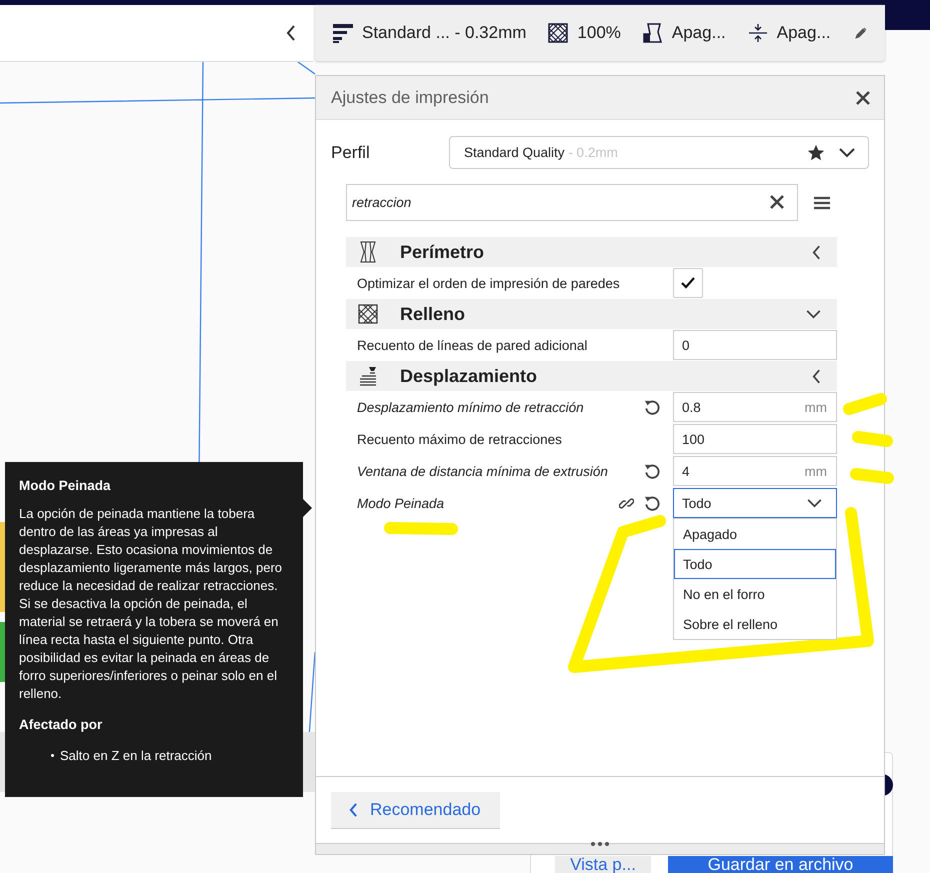 This screenshot has width=930, height=873. What do you see at coordinates (755, 624) in the screenshot?
I see `dropdown-option: Sobre el relleno` at bounding box center [755, 624].